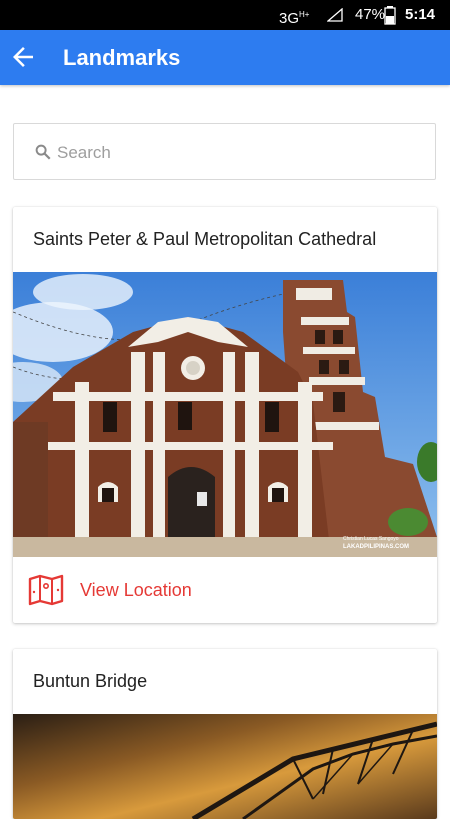 This screenshot has height=819, width=450. Describe the element at coordinates (224, 151) in the screenshot. I see `search-input: Search` at that location.